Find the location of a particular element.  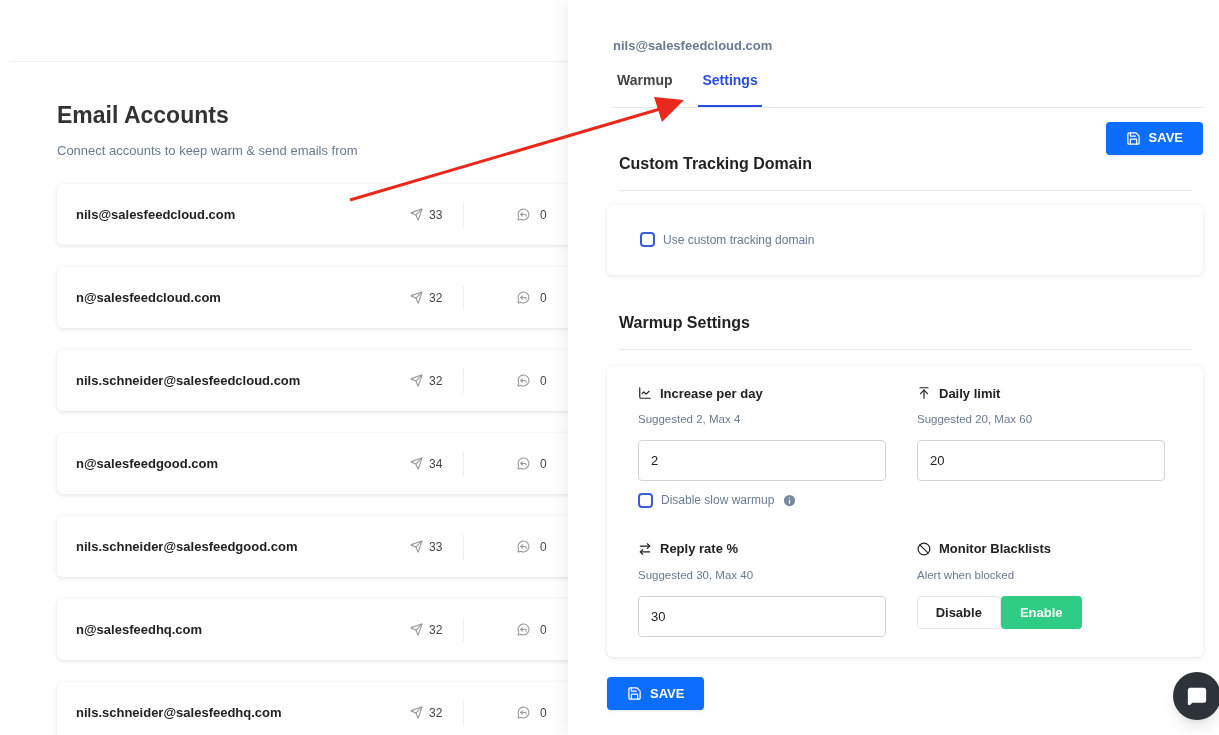

account-email-header: nils@salesfeedcloud.com is located at coordinates (693, 46).